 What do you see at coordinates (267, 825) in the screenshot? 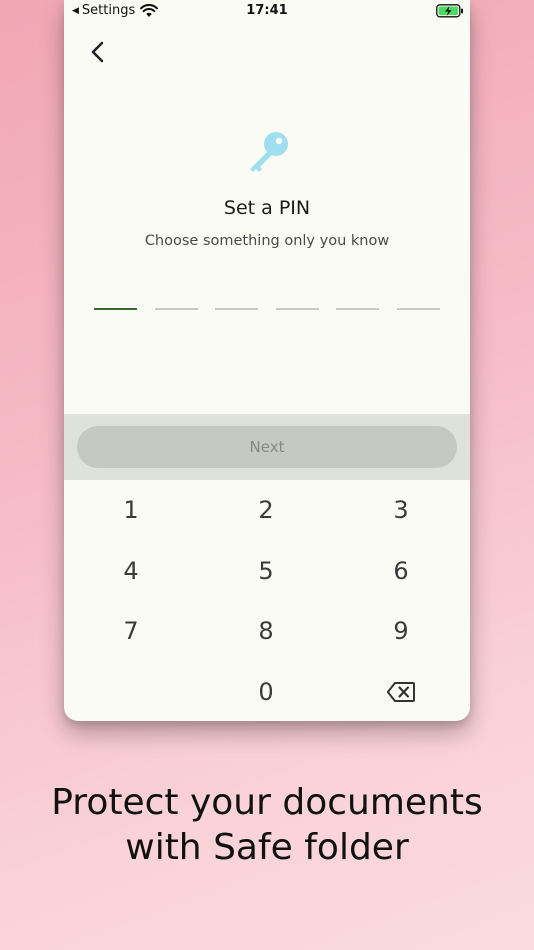
I see `marketing-caption: Protect your documents with Safe folder` at bounding box center [267, 825].